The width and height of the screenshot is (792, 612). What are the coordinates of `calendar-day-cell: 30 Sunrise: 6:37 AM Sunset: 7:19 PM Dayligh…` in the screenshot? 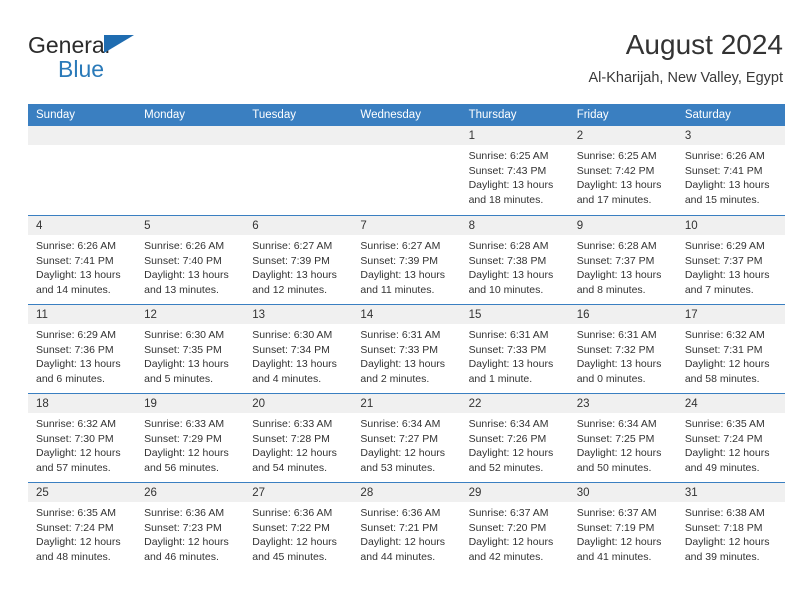 It's located at (622, 527).